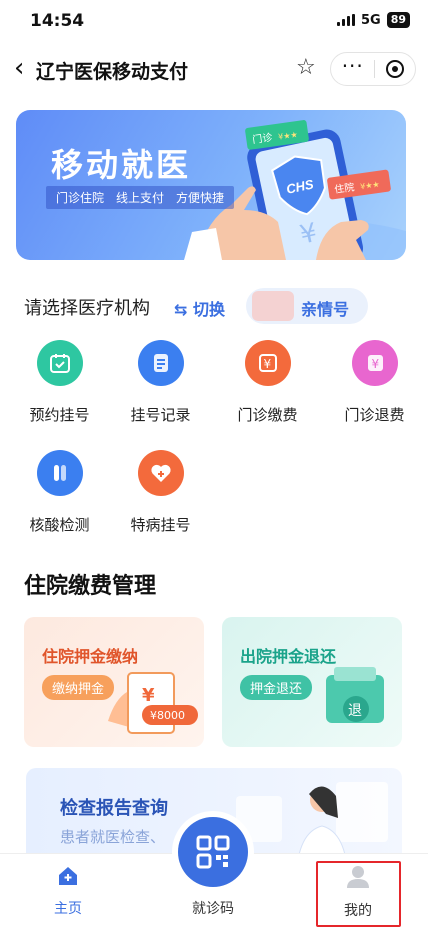 The height and width of the screenshot is (933, 428). What do you see at coordinates (160, 363) in the screenshot?
I see `document-icon` at bounding box center [160, 363].